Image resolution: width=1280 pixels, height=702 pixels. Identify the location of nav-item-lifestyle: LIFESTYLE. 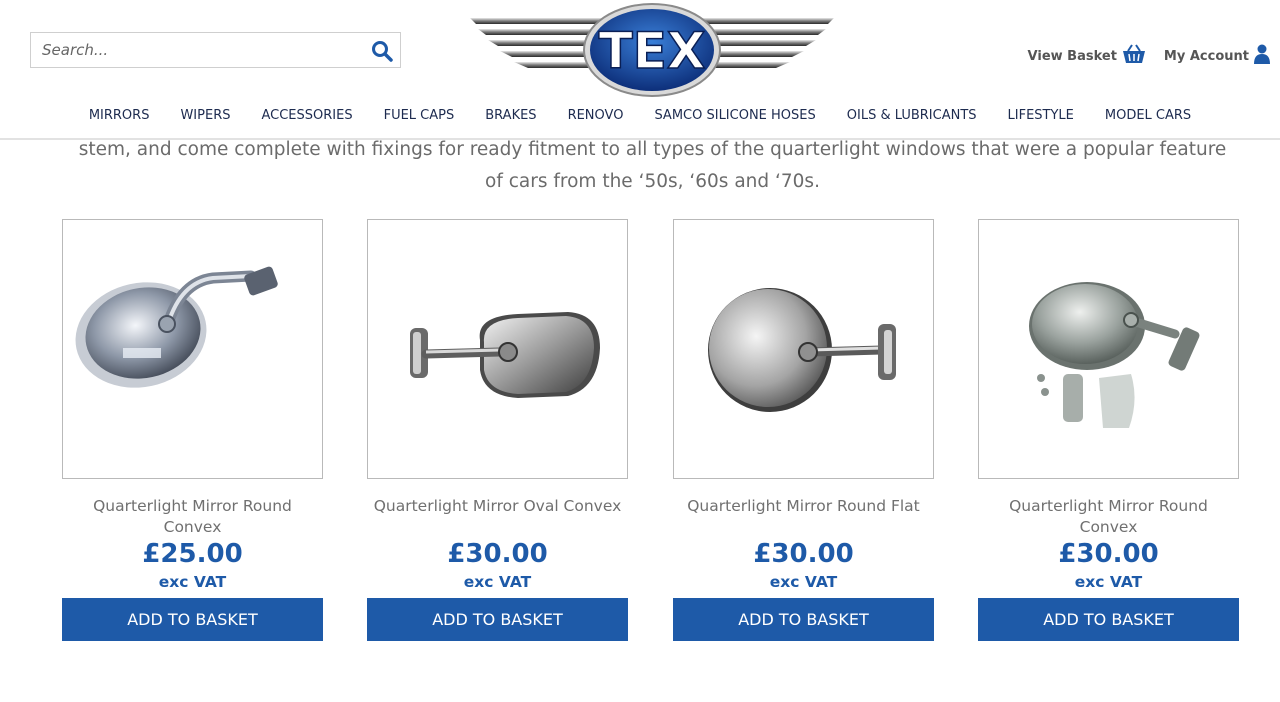
(1041, 119).